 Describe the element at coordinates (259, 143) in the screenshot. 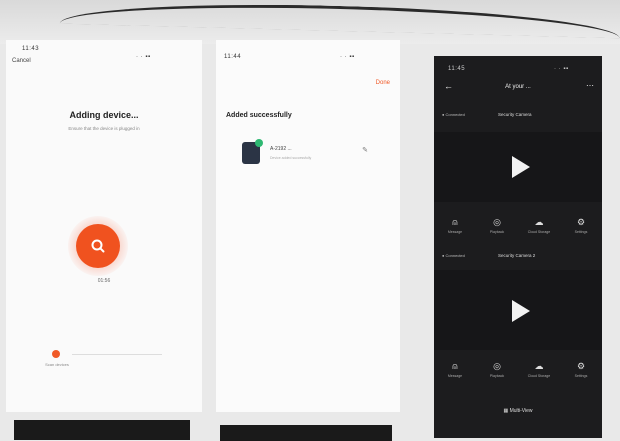

I see `check-icon` at that location.